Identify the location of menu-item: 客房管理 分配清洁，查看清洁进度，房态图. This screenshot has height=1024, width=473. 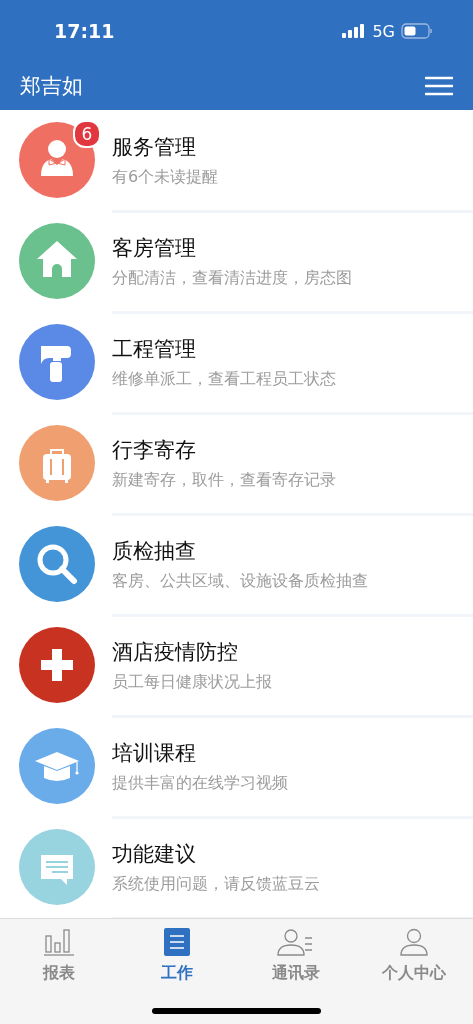
(236, 261).